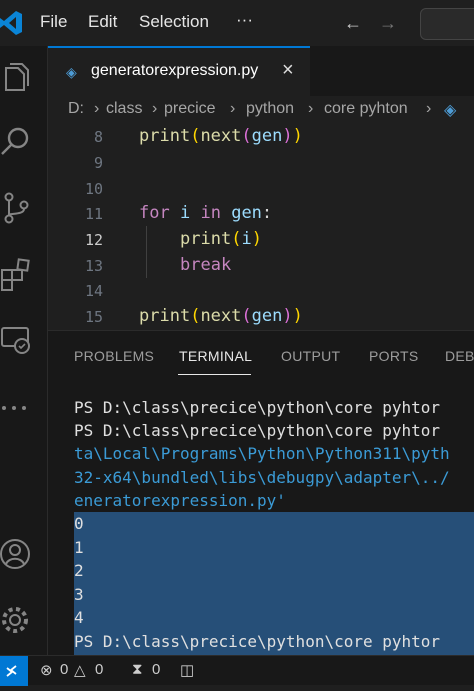 The height and width of the screenshot is (691, 474). Describe the element at coordinates (17, 141) in the screenshot. I see `search-icon` at that location.